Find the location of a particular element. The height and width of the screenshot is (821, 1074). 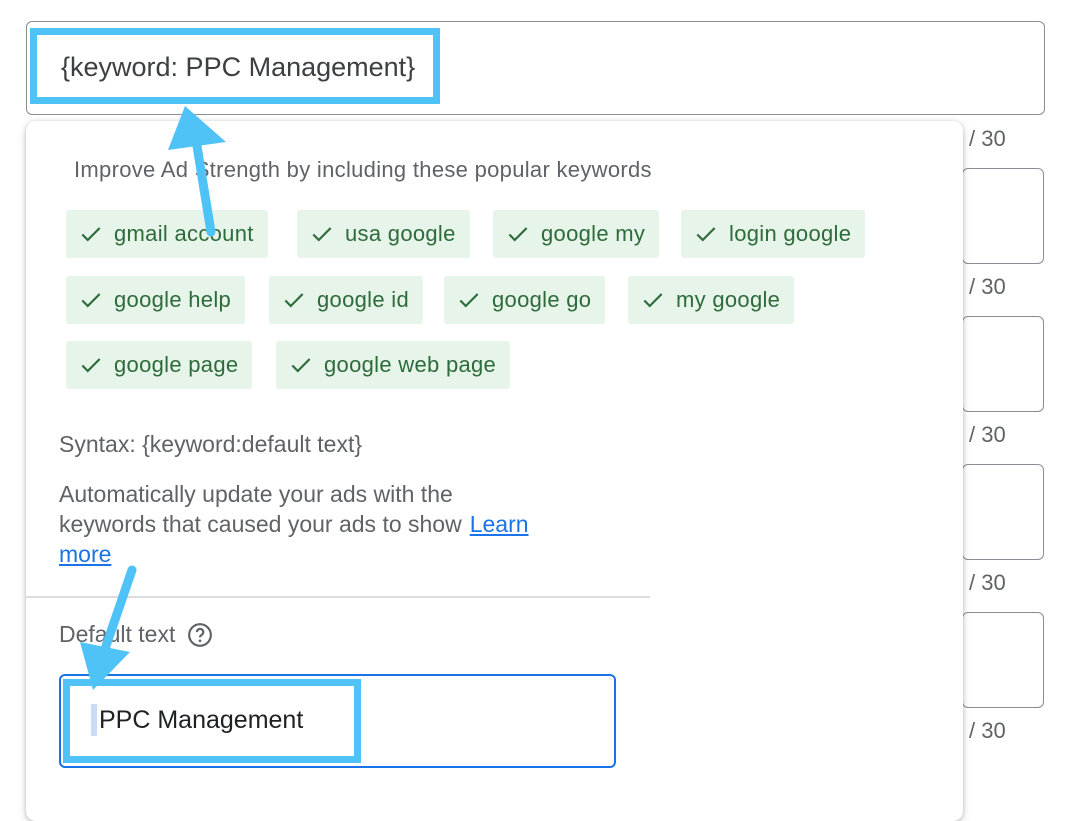

keyword-chip-label: google my is located at coordinates (593, 233).